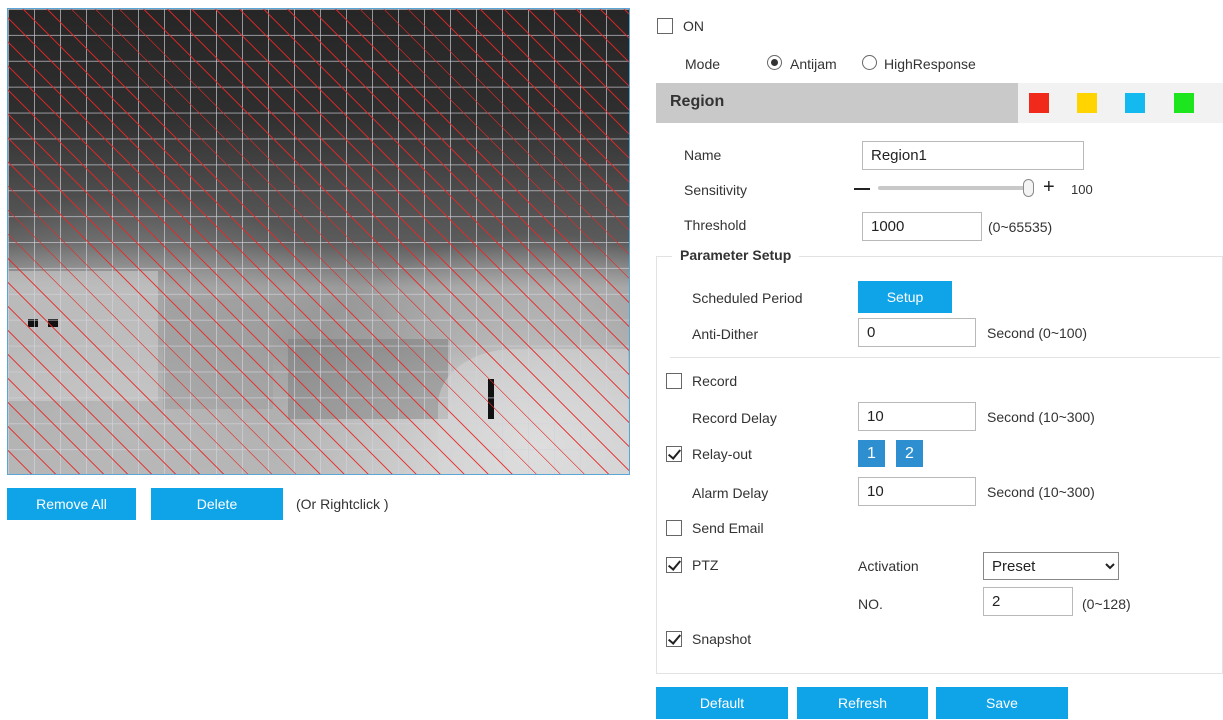 This screenshot has width=1223, height=720. Describe the element at coordinates (217, 504) in the screenshot. I see `delete-button: Delete` at that location.